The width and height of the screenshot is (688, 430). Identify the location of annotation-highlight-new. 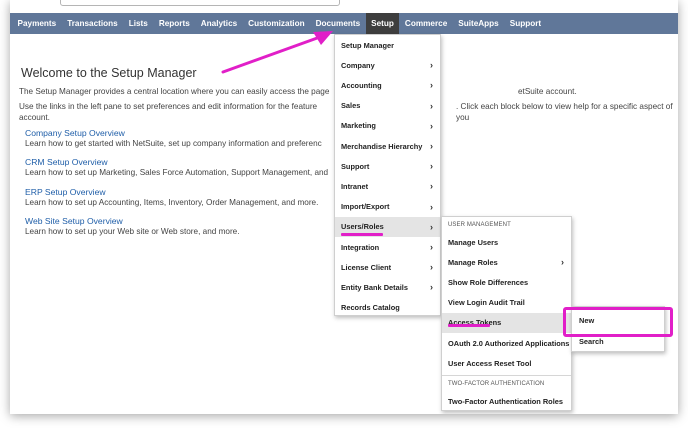
(618, 322).